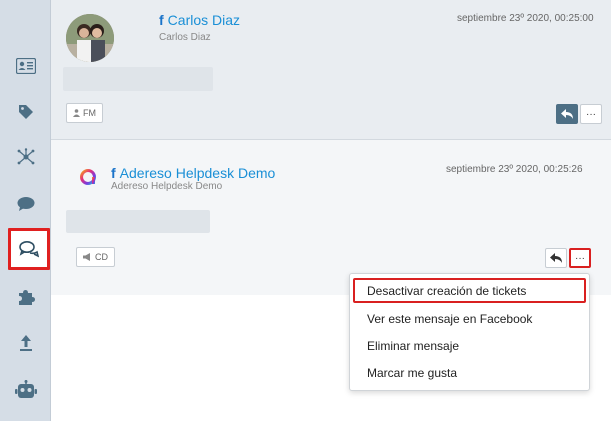 This screenshot has width=611, height=421. I want to click on author-handle: Carlos Diaz, so click(185, 37).